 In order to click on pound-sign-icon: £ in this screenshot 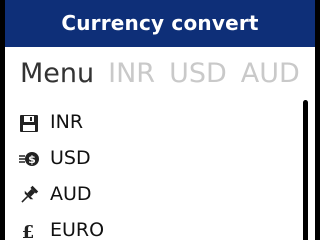, I will do `click(28, 231)`.